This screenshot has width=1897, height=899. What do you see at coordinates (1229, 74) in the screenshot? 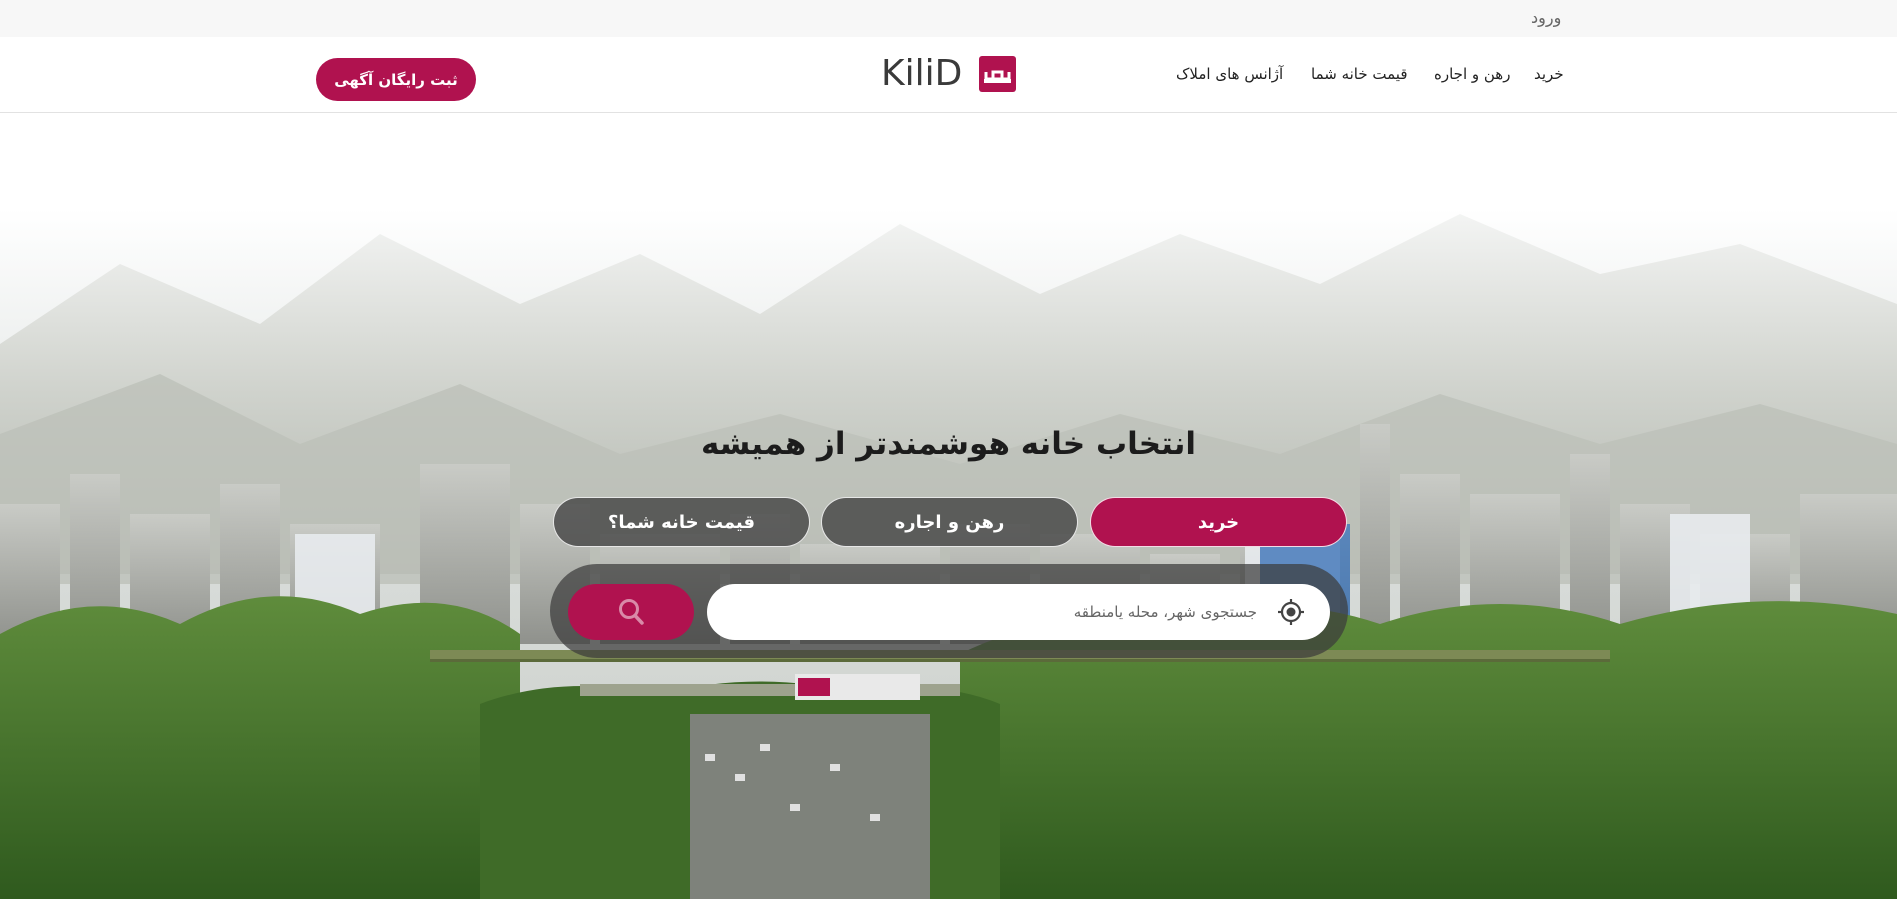
I see `nav-agencies: آژانس های املاک` at bounding box center [1229, 74].